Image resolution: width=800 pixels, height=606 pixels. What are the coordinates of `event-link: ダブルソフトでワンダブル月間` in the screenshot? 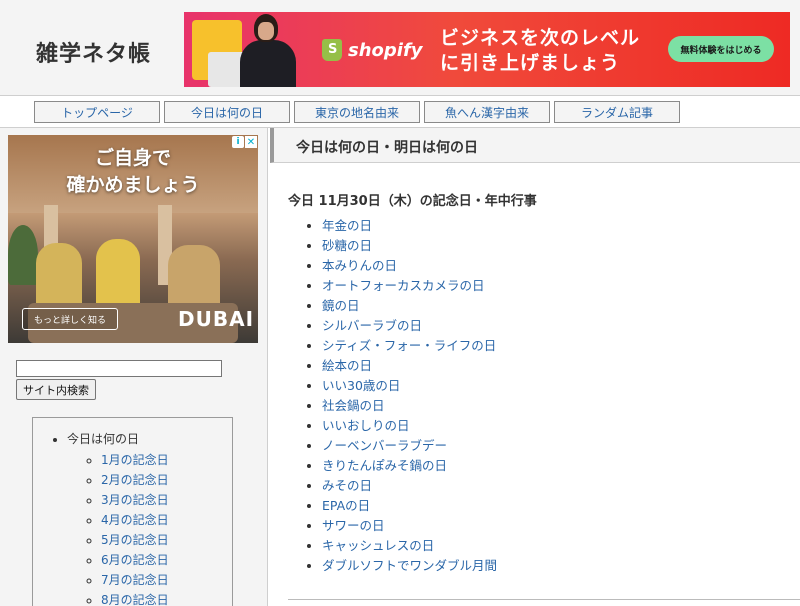 It's located at (409, 565).